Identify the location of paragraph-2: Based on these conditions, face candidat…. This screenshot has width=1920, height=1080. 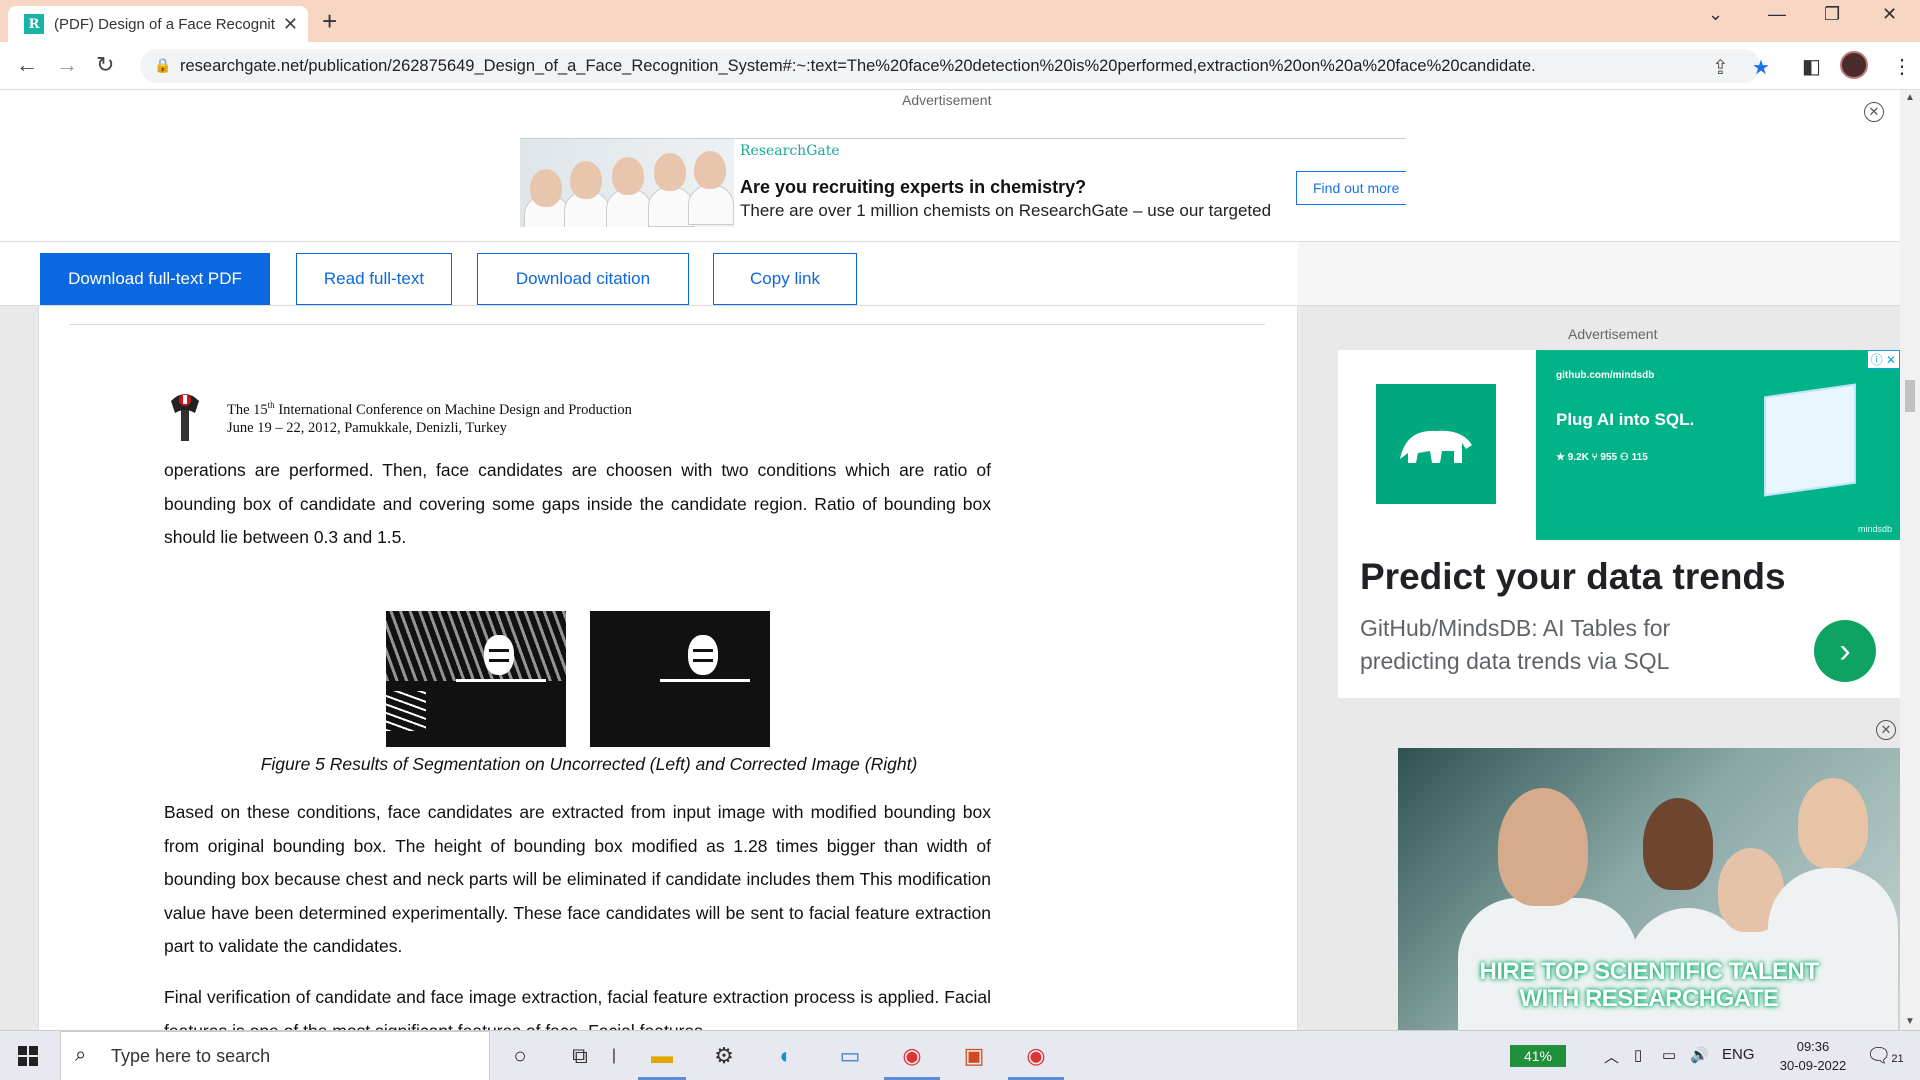
(577, 879).